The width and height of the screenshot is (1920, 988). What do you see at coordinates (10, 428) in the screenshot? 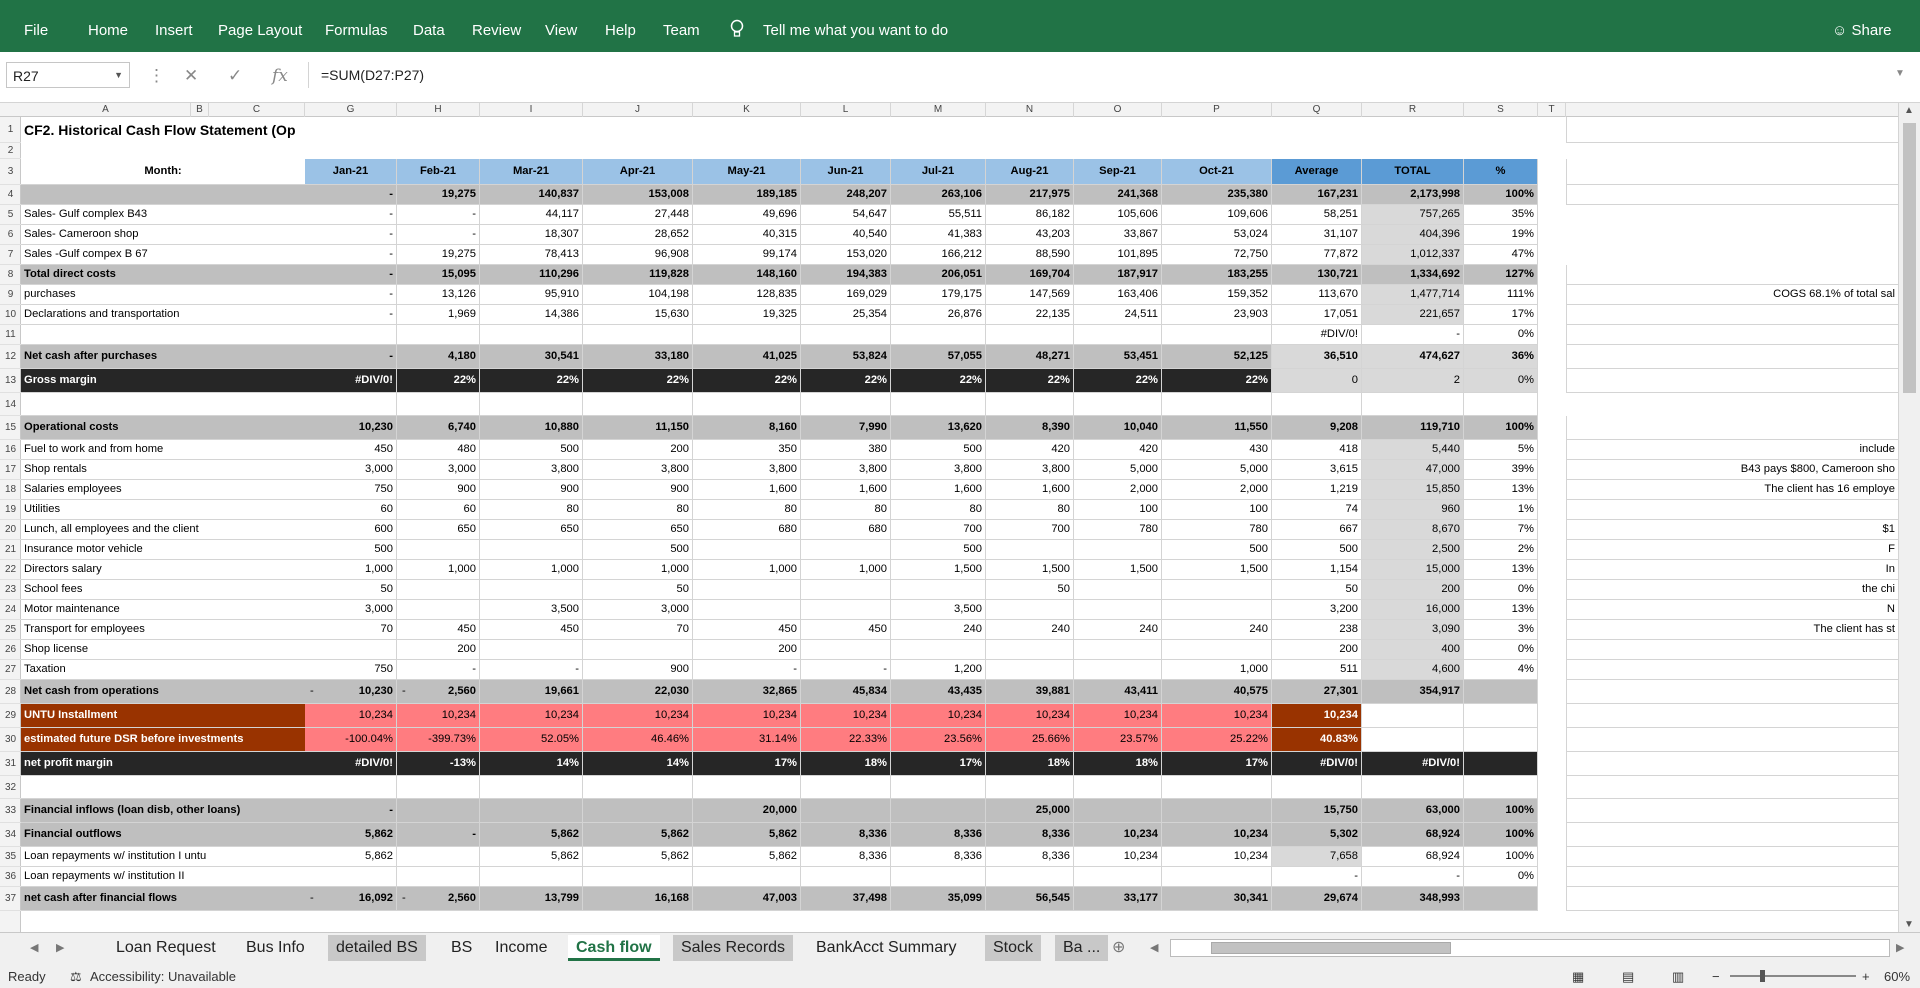
I see `row-header: 15` at bounding box center [10, 428].